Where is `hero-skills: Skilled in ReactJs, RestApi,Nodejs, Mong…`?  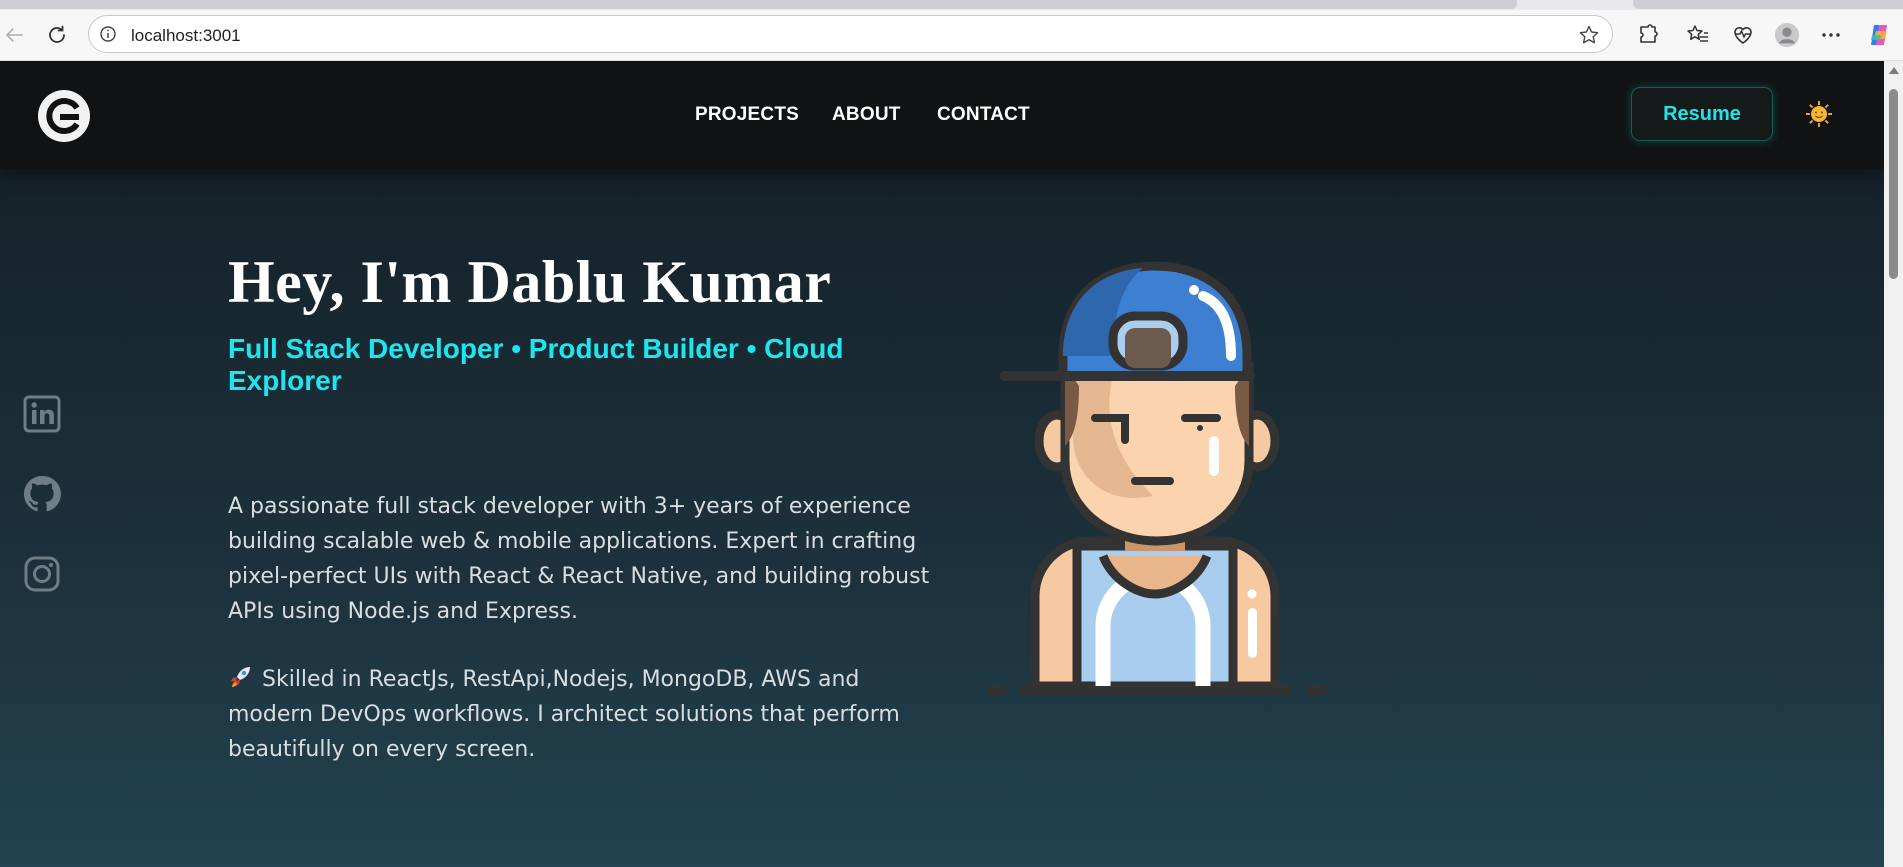
hero-skills: Skilled in ReactJs, RestApi,Nodejs, Mong… is located at coordinates (588, 714).